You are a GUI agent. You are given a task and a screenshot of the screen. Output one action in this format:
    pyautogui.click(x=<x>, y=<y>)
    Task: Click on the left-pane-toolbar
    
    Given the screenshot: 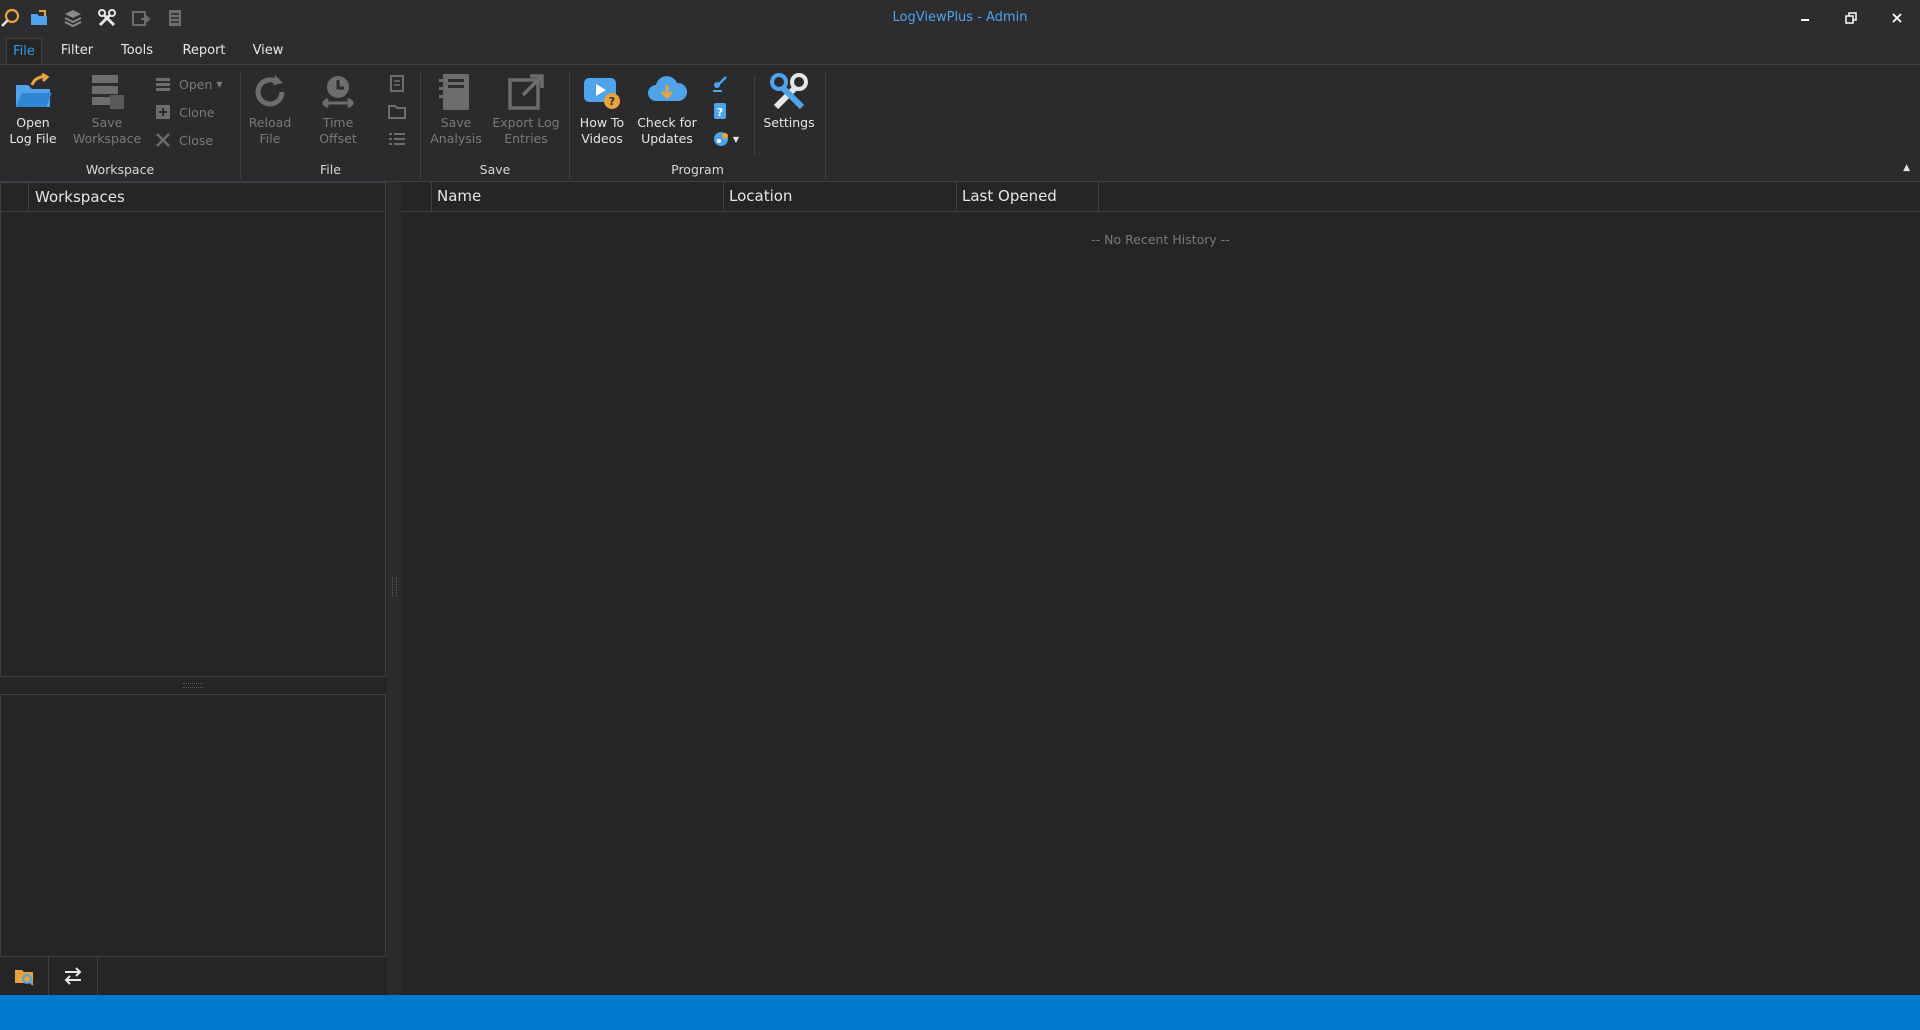 What is the action you would take?
    pyautogui.click(x=49, y=976)
    